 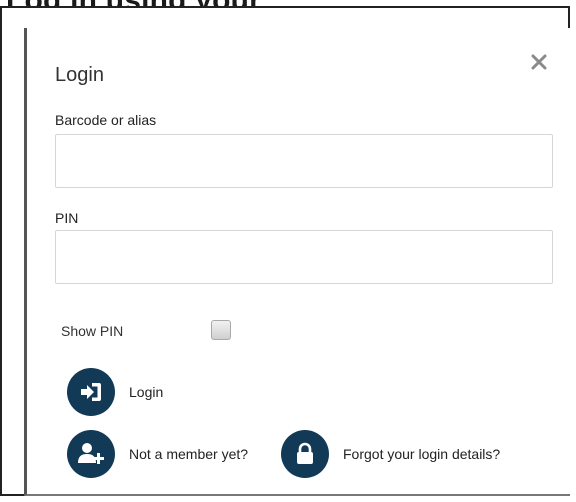 What do you see at coordinates (221, 330) in the screenshot?
I see `show-pin-checkbox` at bounding box center [221, 330].